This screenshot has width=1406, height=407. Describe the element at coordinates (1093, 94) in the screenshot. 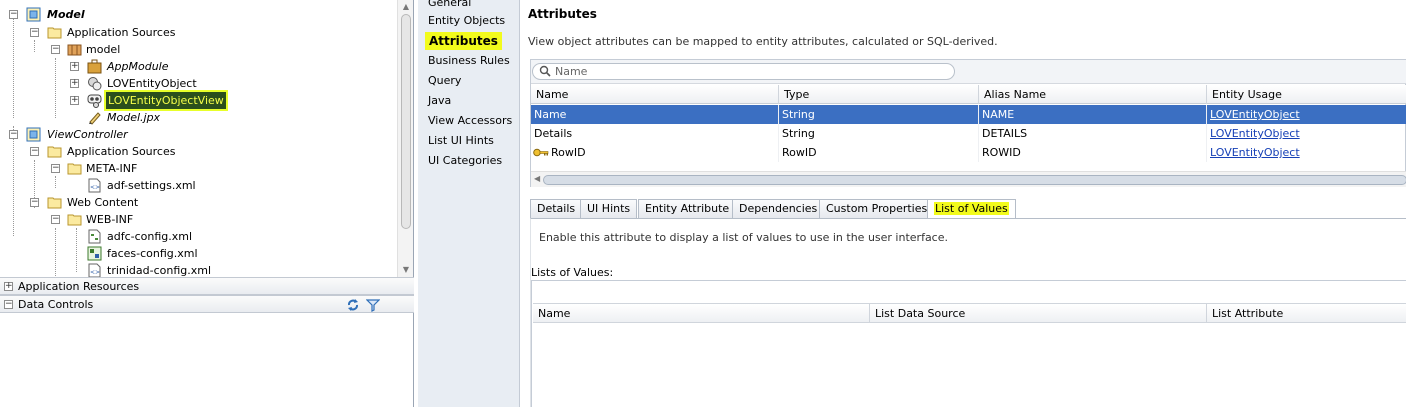

I see `column-header-alias-name: Alias Name` at that location.